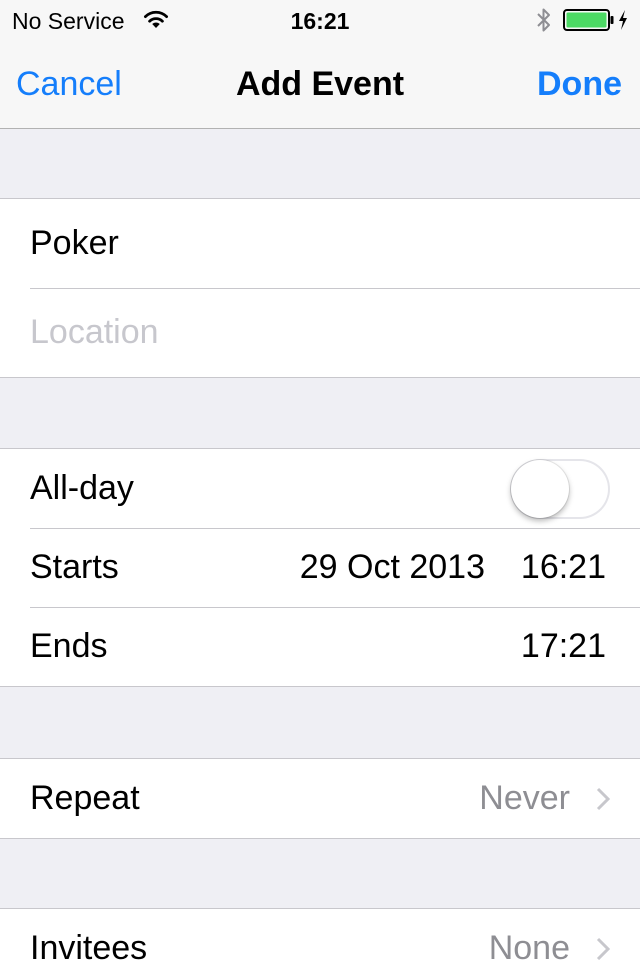  What do you see at coordinates (563, 646) in the screenshot?
I see `ends-time-value: 17:21` at bounding box center [563, 646].